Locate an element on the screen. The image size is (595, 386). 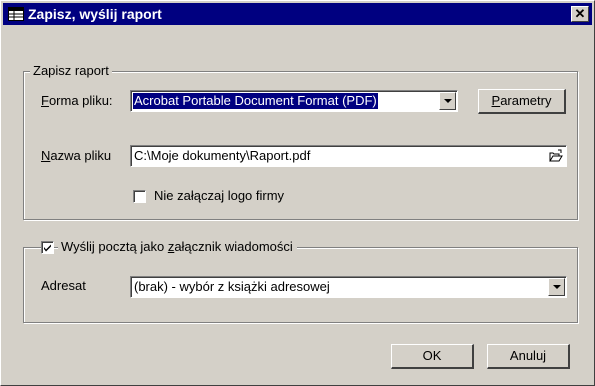
ok-button: OK is located at coordinates (432, 356).